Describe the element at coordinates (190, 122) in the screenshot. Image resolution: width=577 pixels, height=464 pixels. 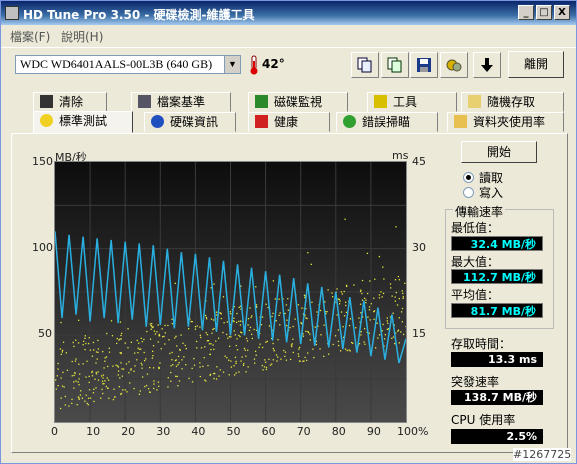
I see `tab-disk-info: 硬碟資訊` at that location.